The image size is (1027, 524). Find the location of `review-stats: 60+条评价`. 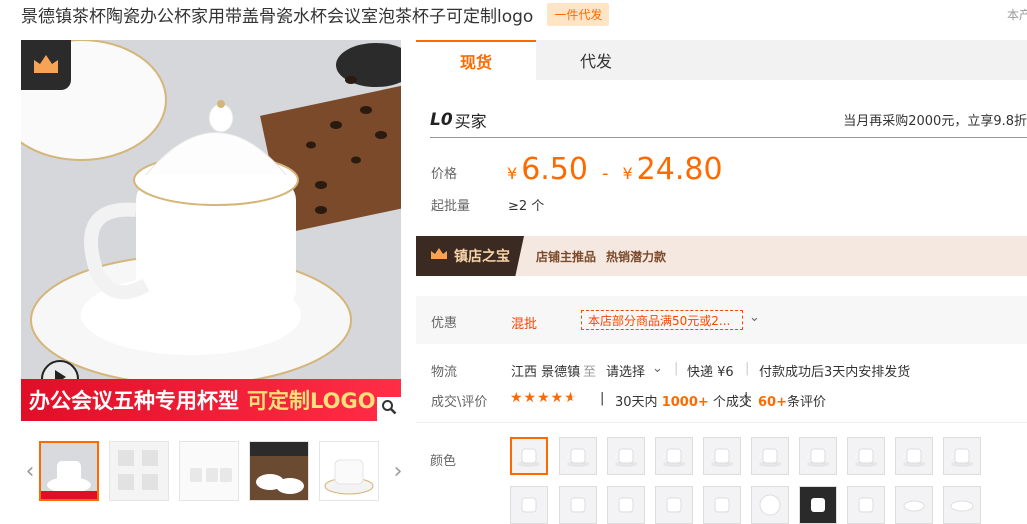

review-stats: 60+条评价 is located at coordinates (792, 400).